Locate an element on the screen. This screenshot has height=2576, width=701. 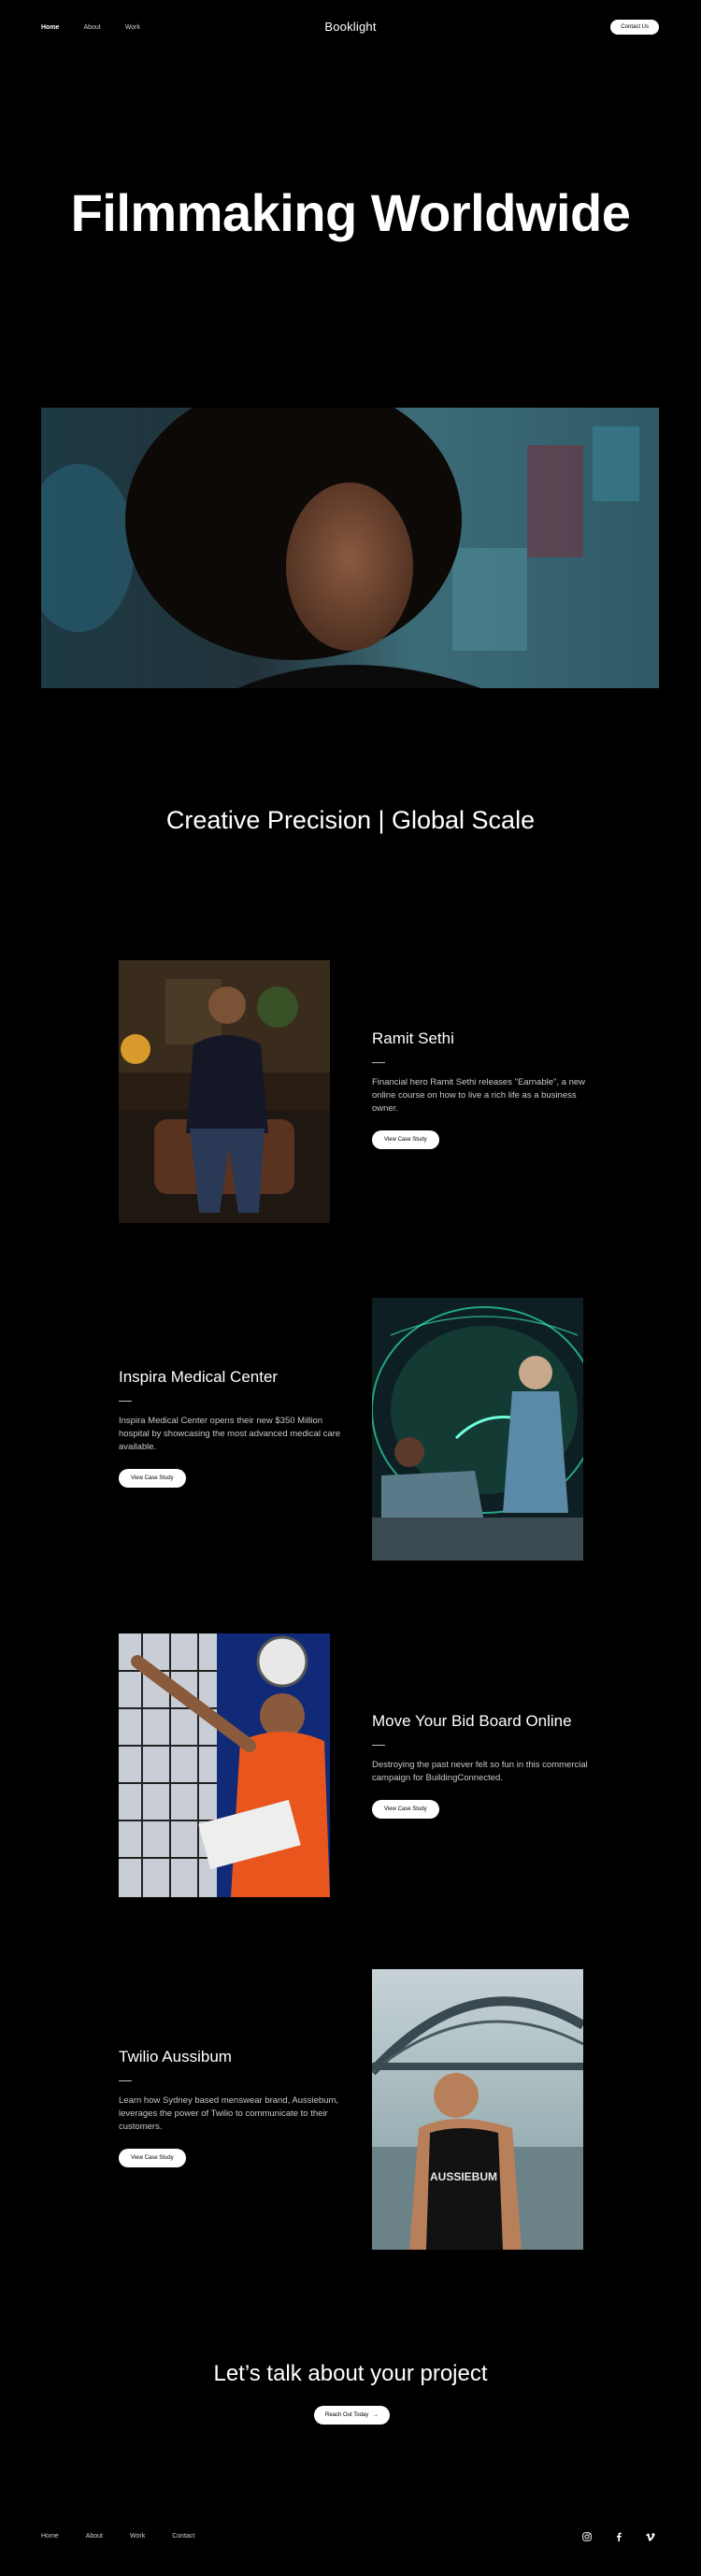
case-title: Move Your Bid Board Online is located at coordinates (472, 1721).